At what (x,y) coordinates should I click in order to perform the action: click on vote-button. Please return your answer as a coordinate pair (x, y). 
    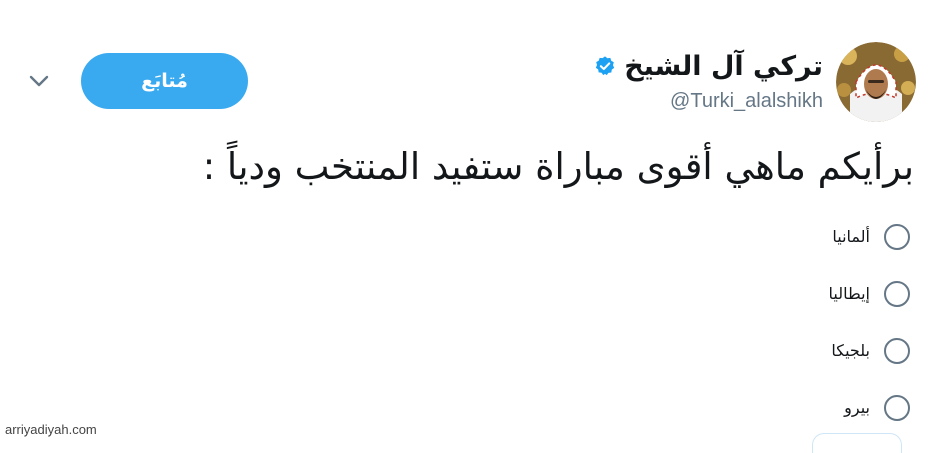
    Looking at the image, I should click on (857, 443).